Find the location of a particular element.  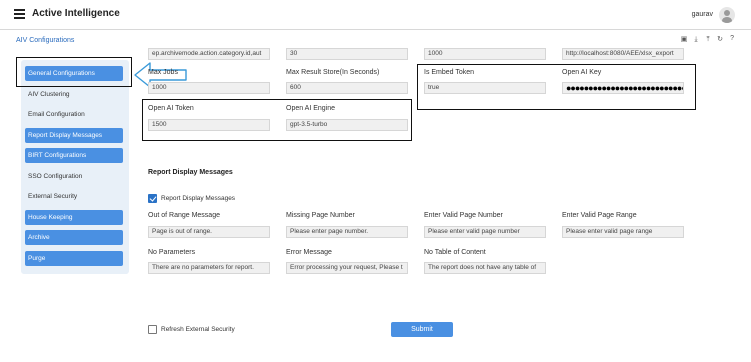

open-ai-token-label: Open AI Token is located at coordinates (171, 108).